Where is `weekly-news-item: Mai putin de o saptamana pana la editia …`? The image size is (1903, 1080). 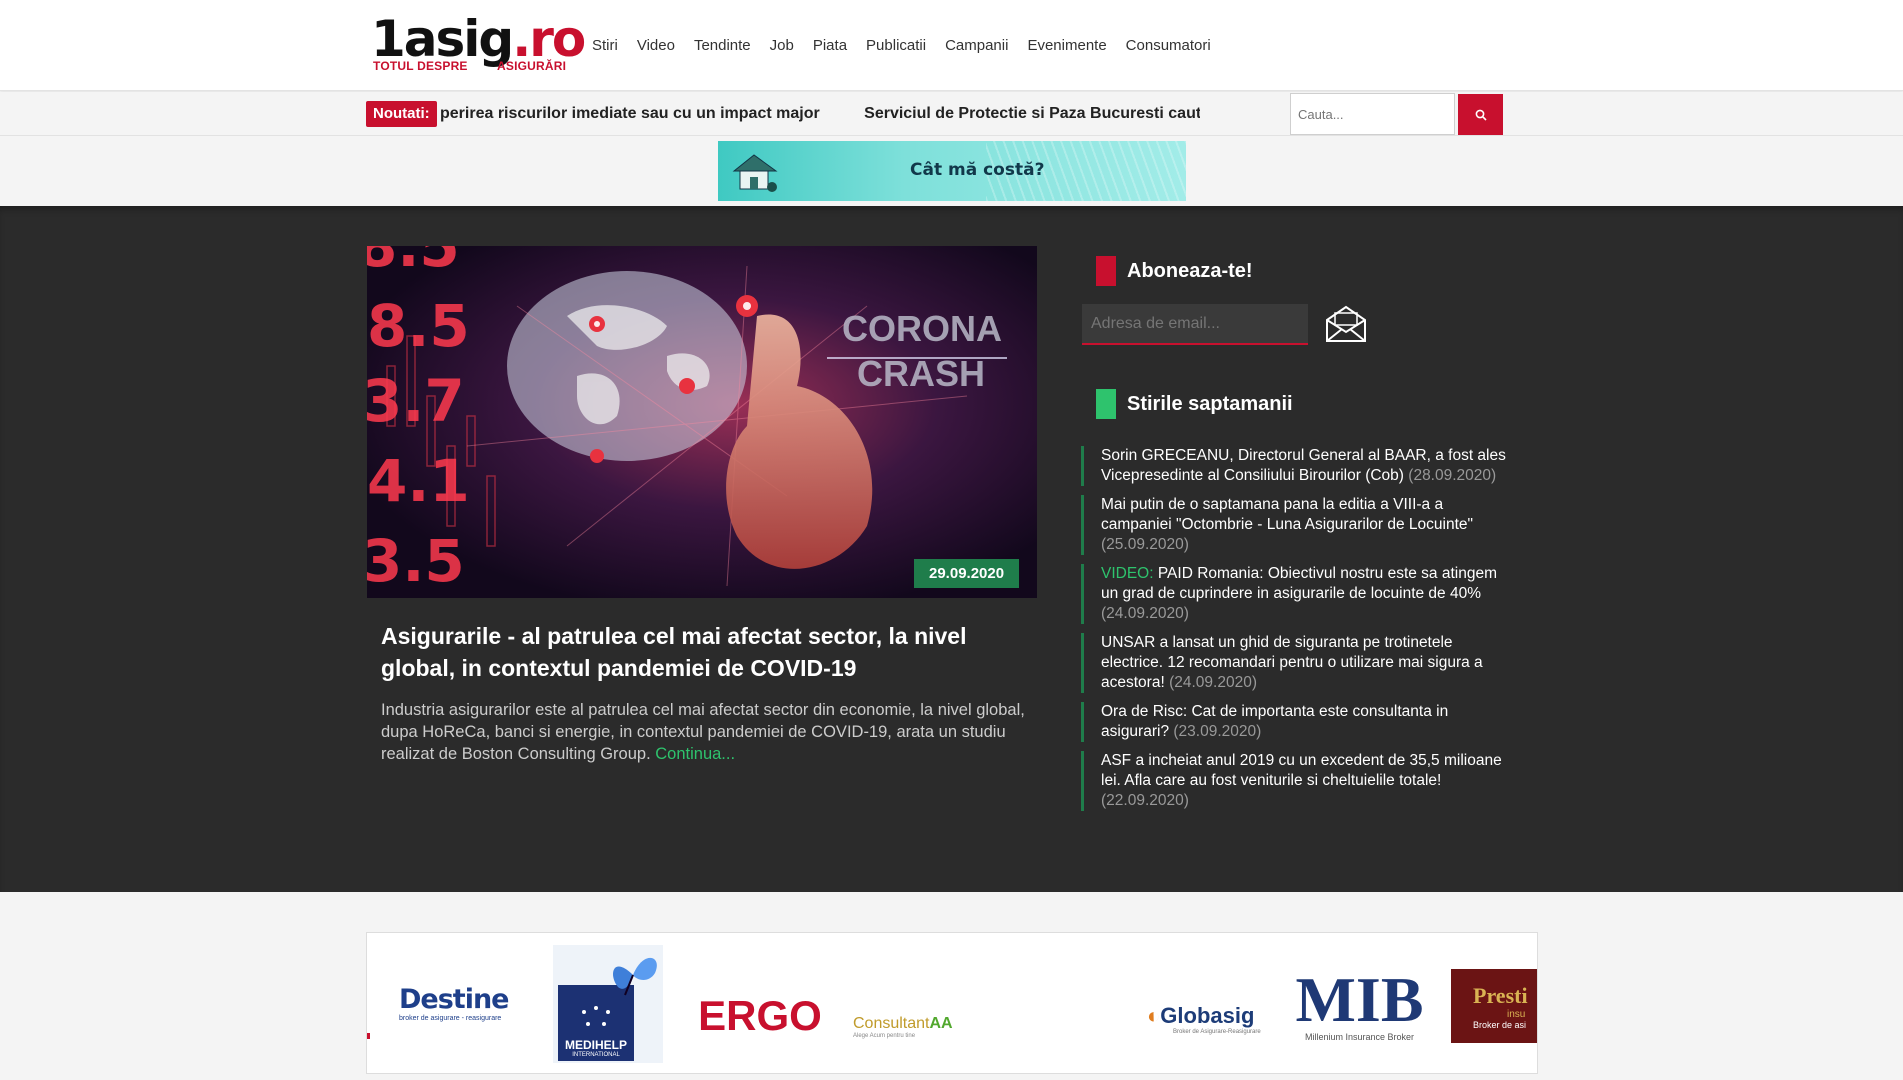
weekly-news-item: Mai putin de o saptamana pana la editia … is located at coordinates (1296, 525).